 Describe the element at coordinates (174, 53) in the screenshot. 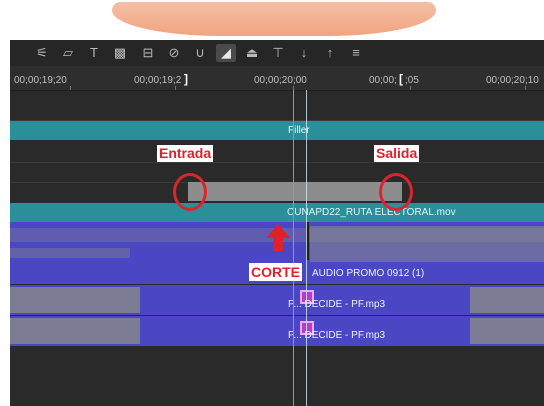

I see `disable-icon: ⊘` at that location.